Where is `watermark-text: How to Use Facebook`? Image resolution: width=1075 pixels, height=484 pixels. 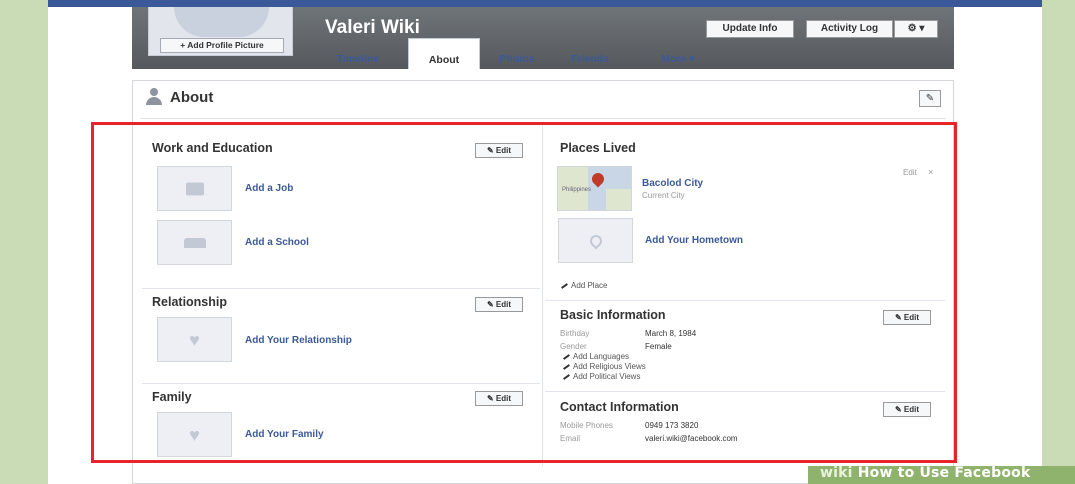 watermark-text: How to Use Facebook is located at coordinates (944, 473).